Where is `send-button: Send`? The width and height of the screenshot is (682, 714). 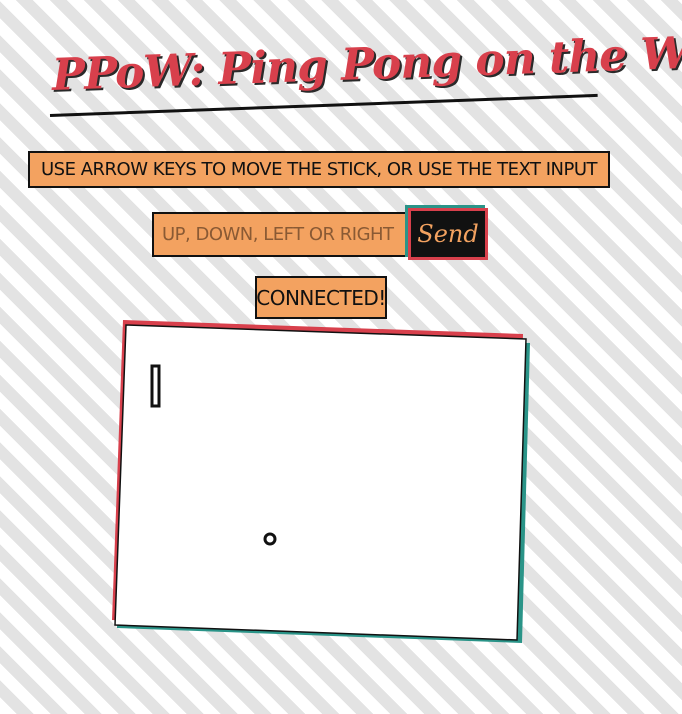
send-button: Send is located at coordinates (448, 234).